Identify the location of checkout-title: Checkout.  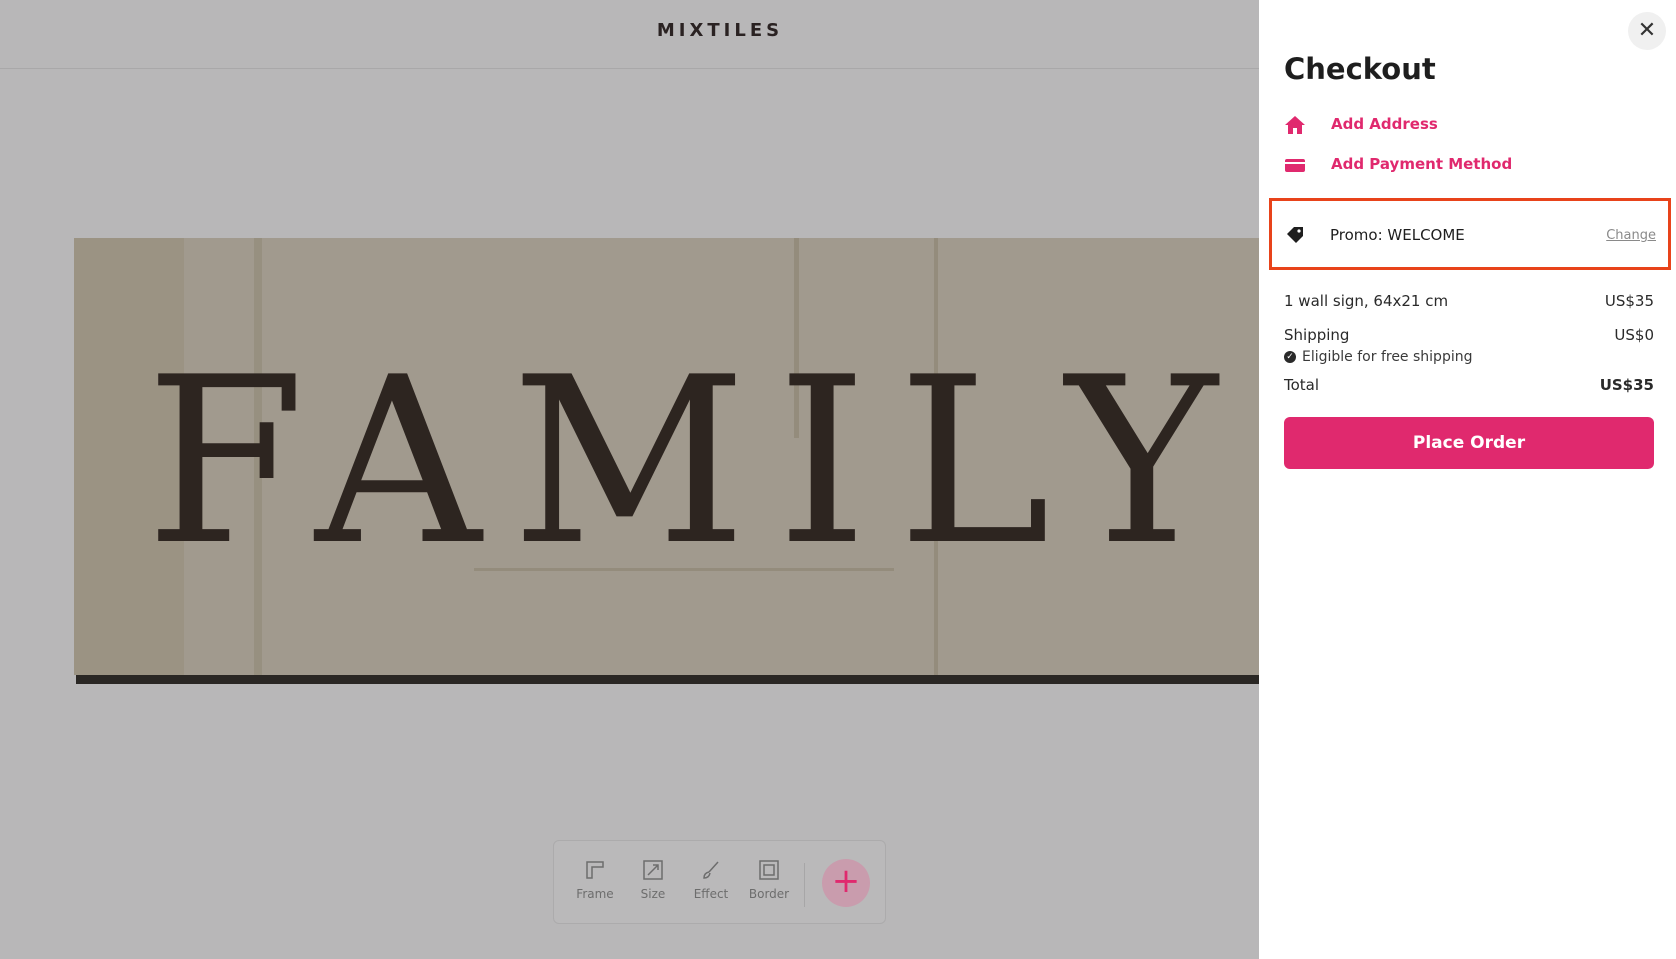
(1360, 69).